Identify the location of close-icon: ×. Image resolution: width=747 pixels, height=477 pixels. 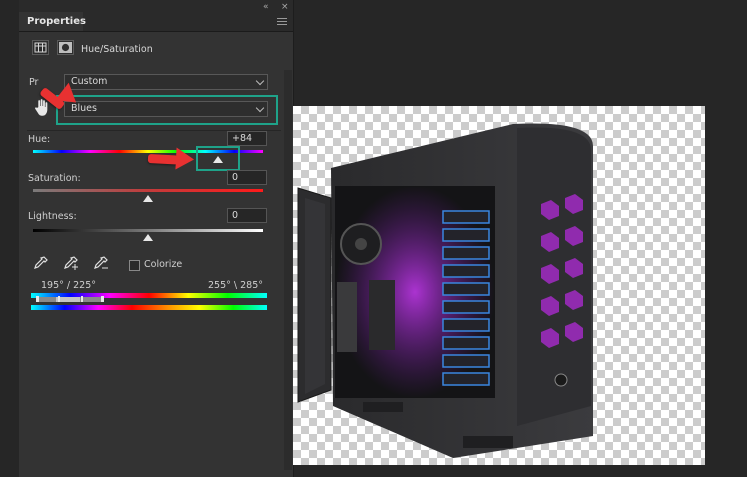
(285, 7).